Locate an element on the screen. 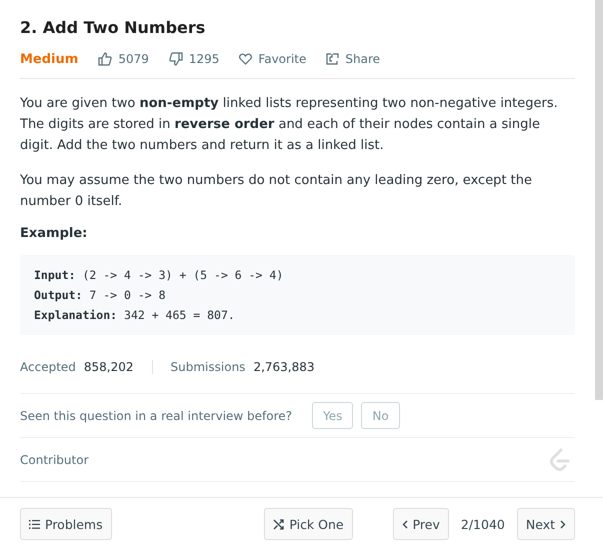  page-position: 2/1040 is located at coordinates (482, 524).